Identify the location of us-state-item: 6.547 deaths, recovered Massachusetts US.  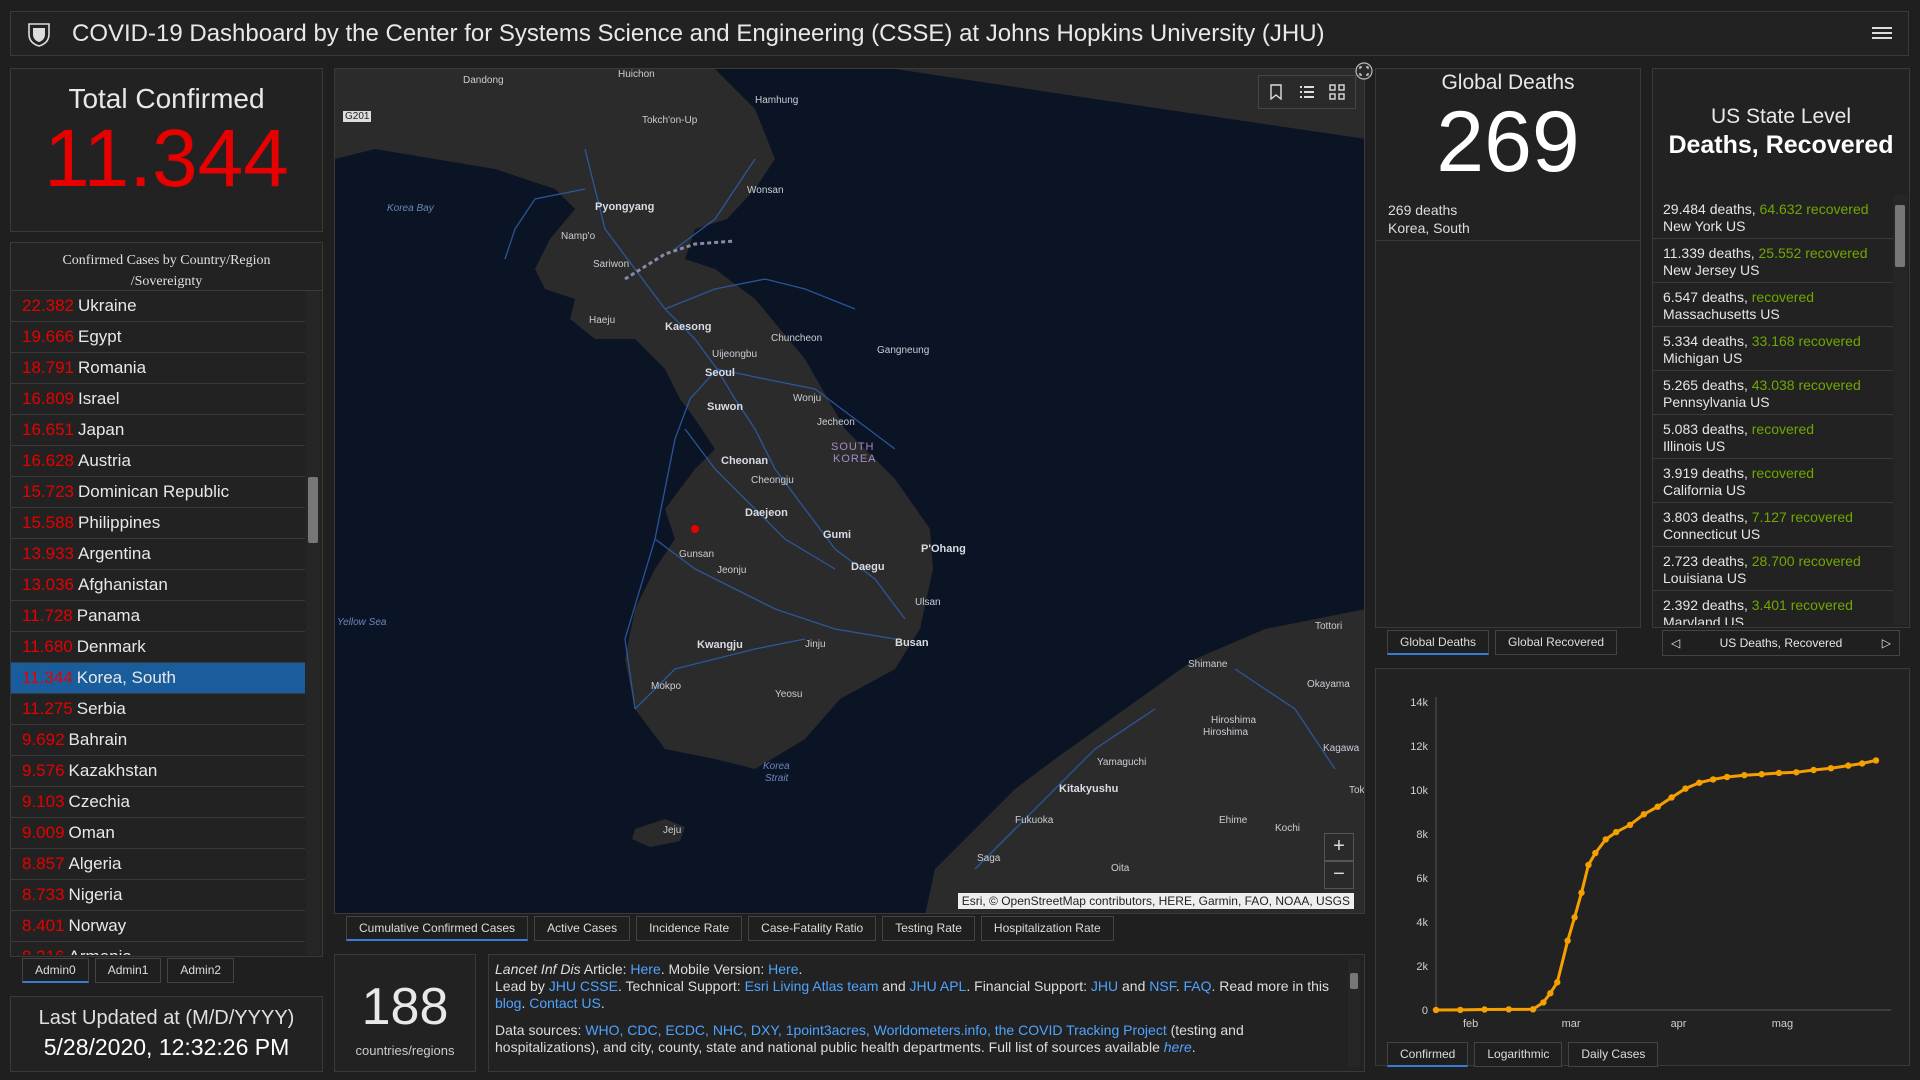
(1773, 305).